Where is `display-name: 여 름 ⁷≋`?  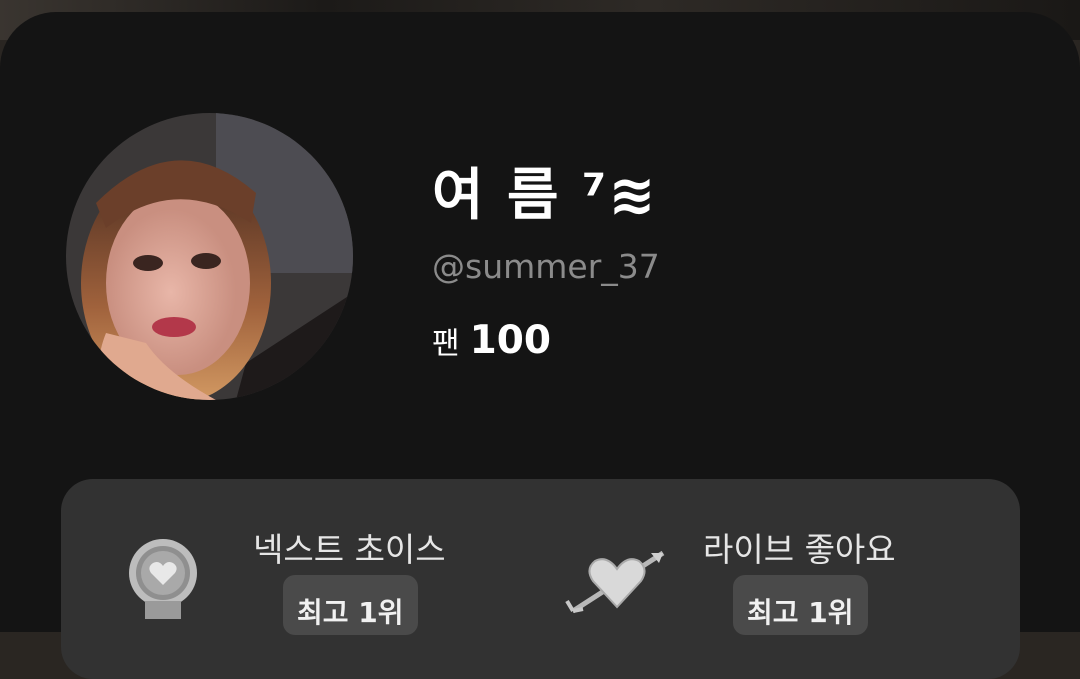 display-name: 여 름 ⁷≋ is located at coordinates (545, 195).